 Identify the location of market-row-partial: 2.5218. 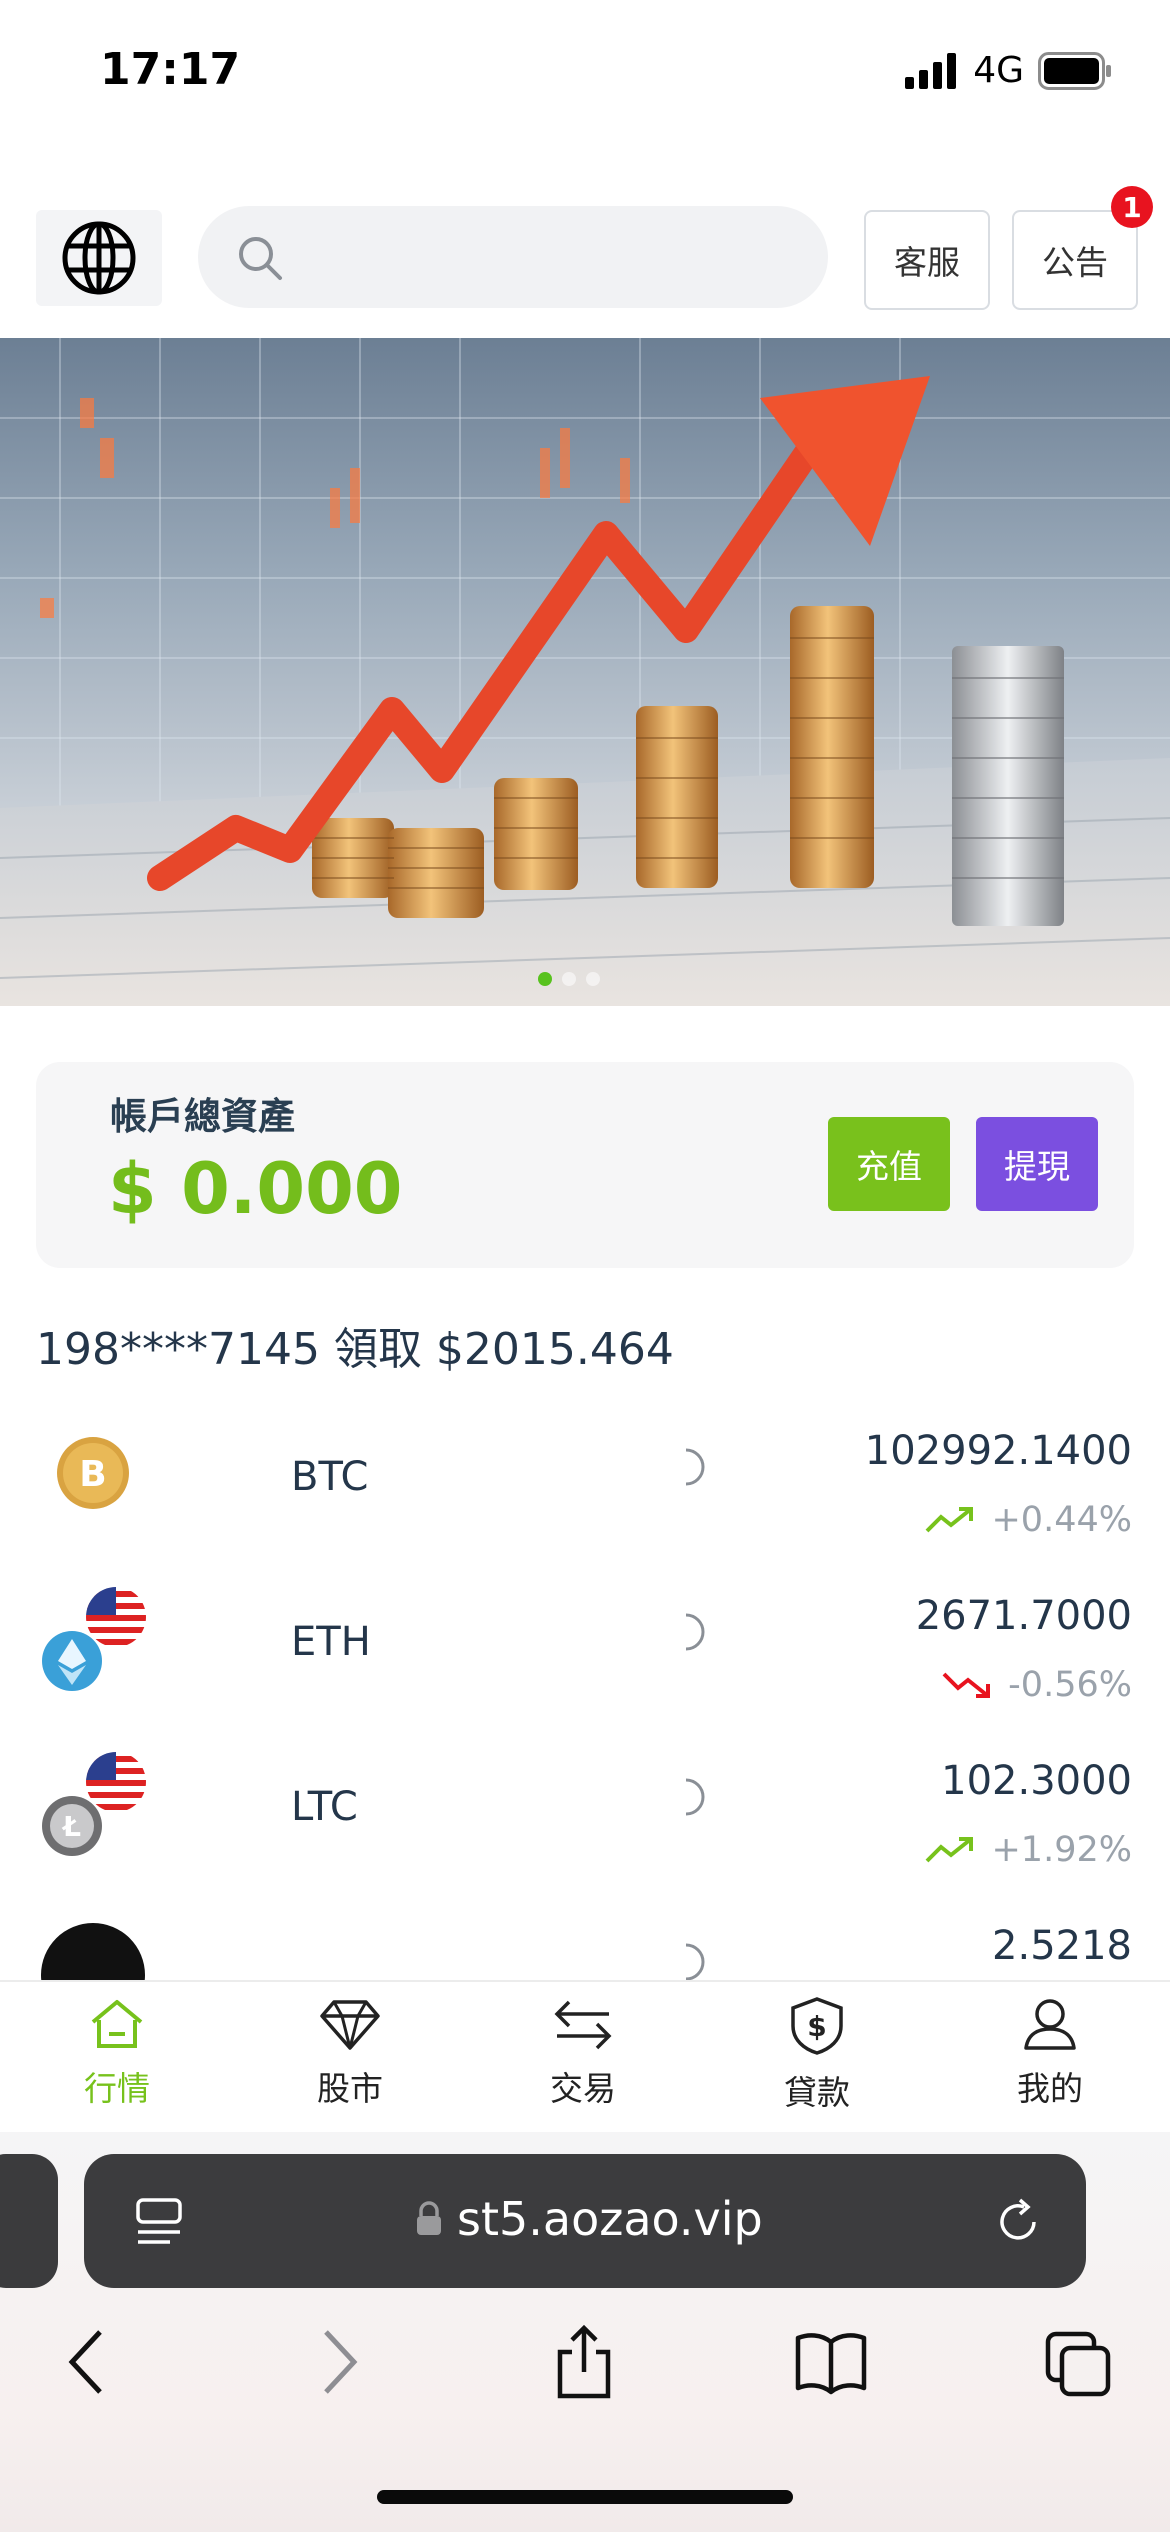
(585, 1937).